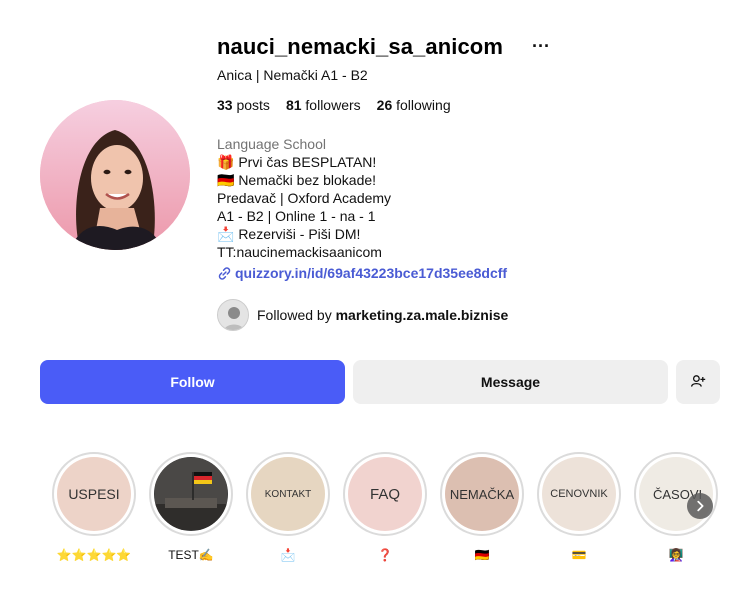  I want to click on link-icon, so click(224, 273).